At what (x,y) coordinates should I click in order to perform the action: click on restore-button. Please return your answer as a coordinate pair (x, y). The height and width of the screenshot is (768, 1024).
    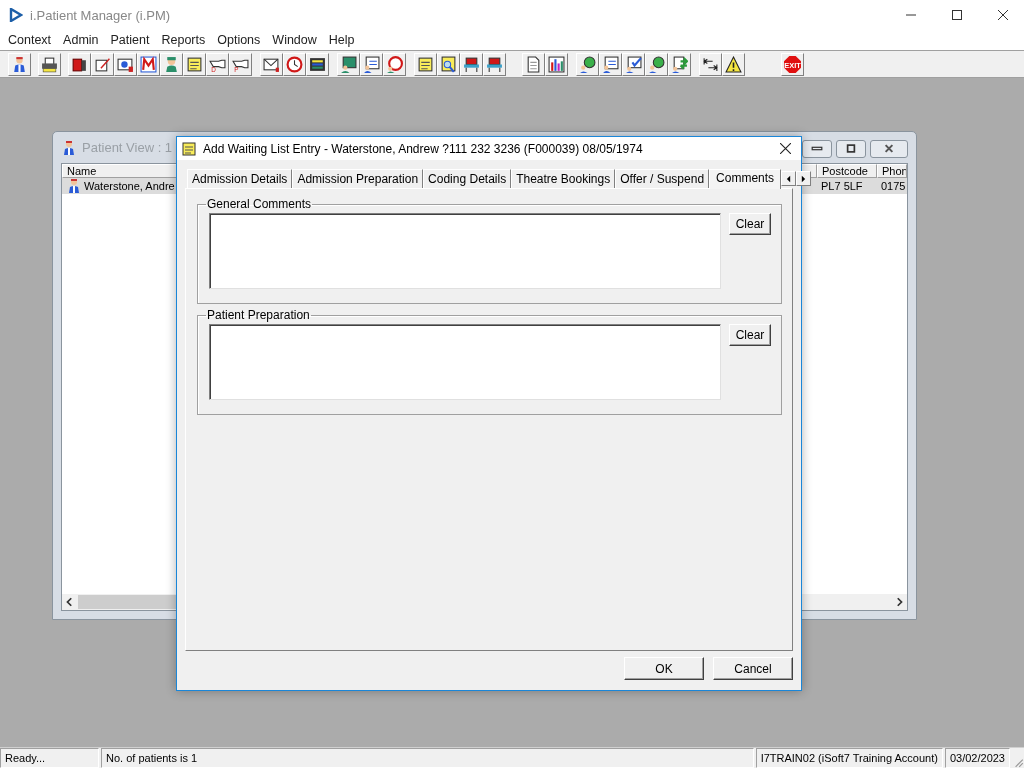
    Looking at the image, I should click on (851, 148).